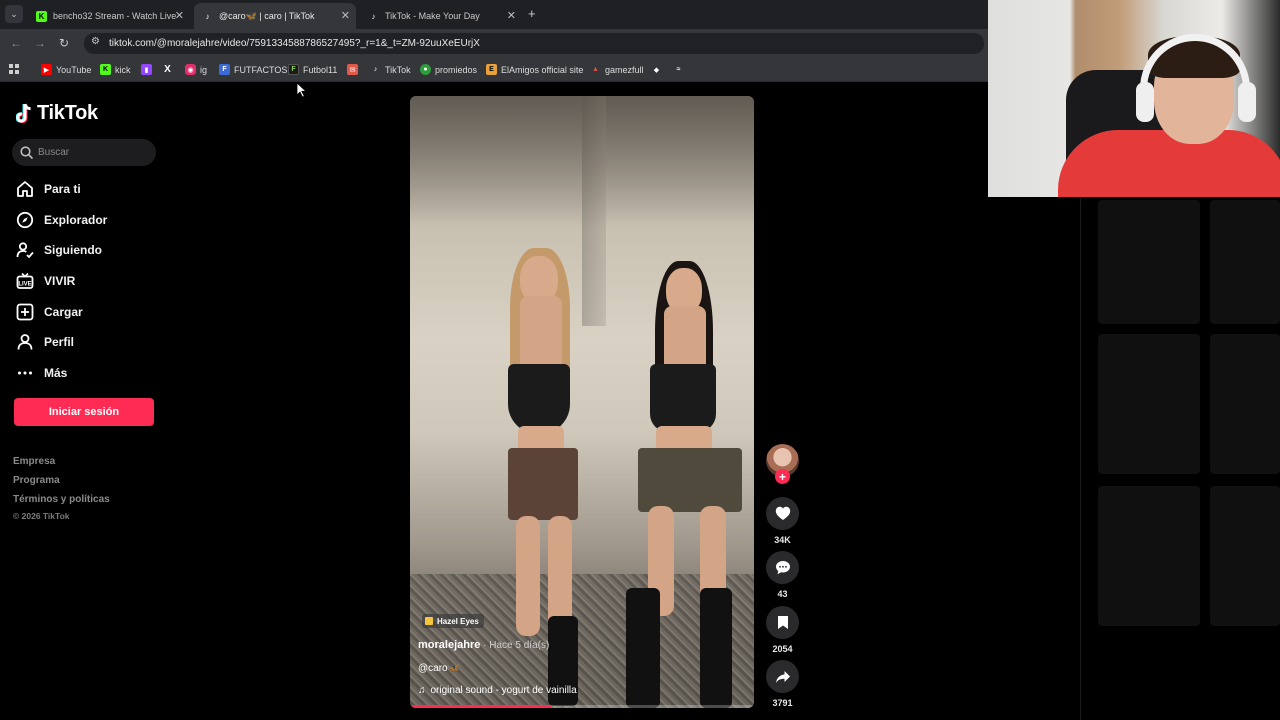  I want to click on mail-icon: ✉, so click(352, 69).